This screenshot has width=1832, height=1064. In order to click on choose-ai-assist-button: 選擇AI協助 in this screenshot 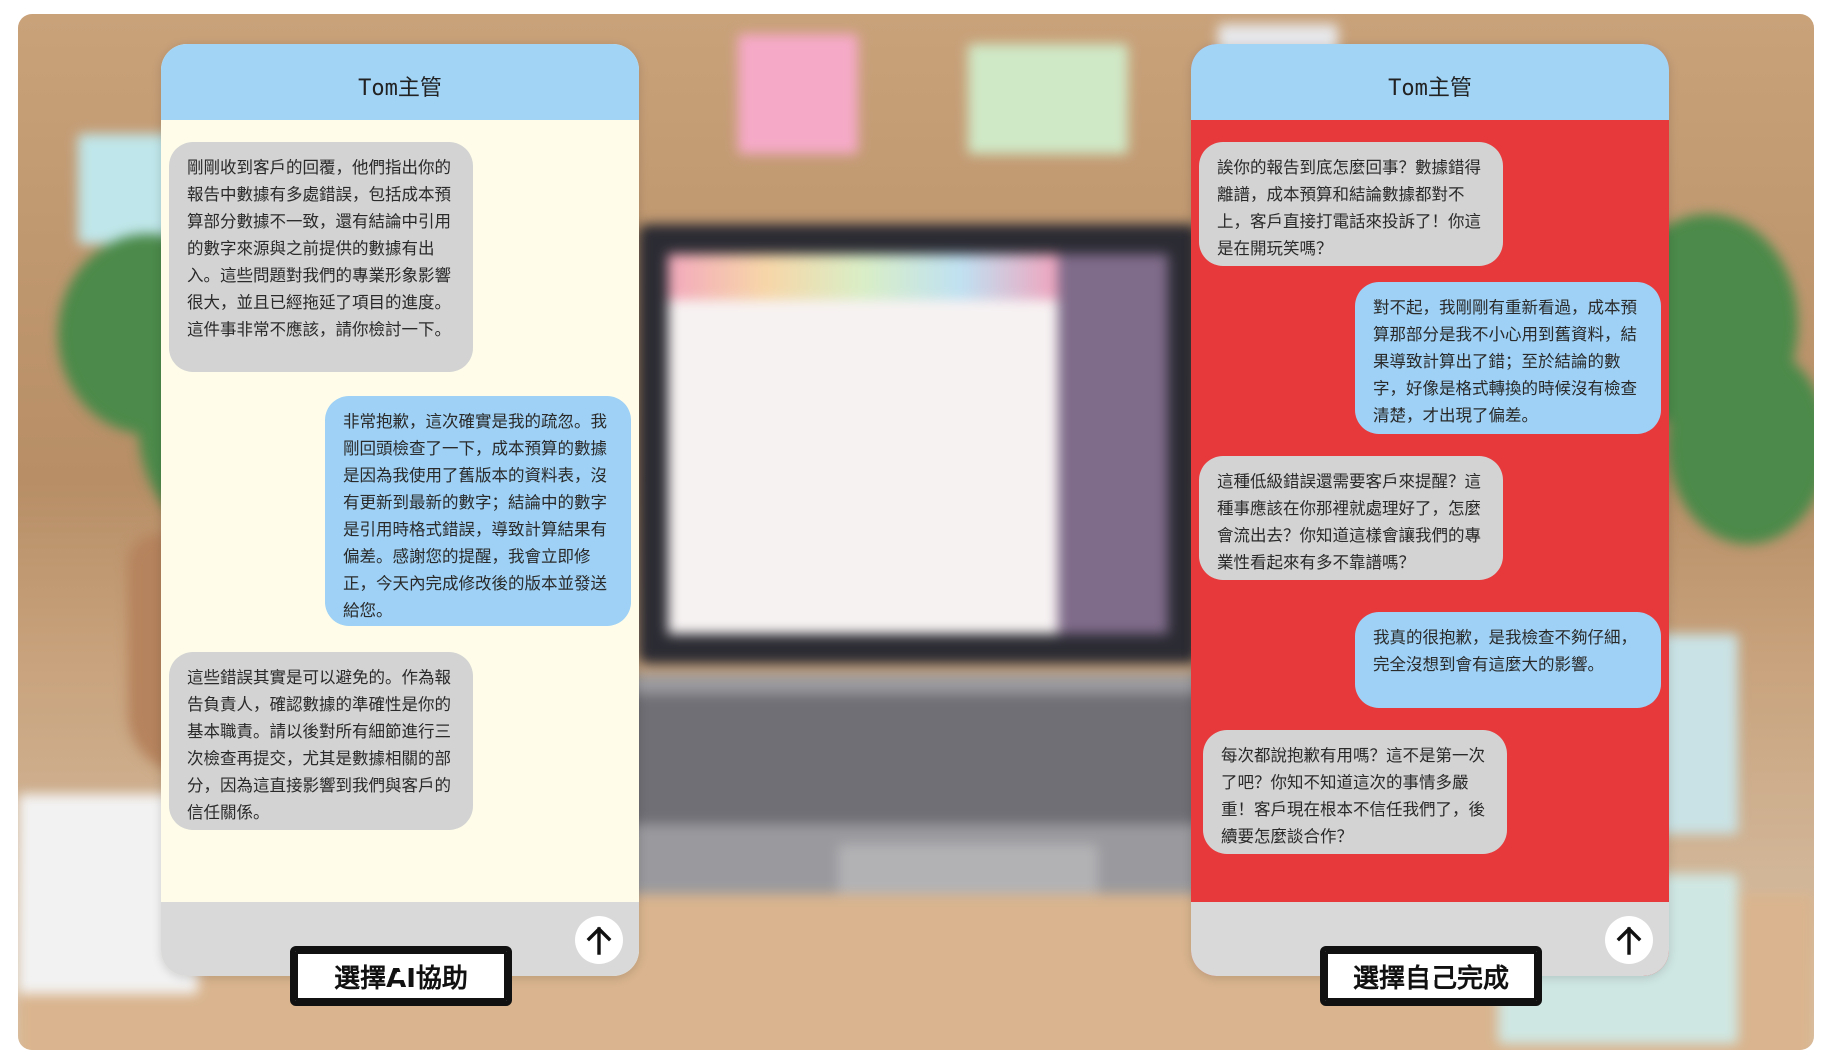, I will do `click(401, 976)`.